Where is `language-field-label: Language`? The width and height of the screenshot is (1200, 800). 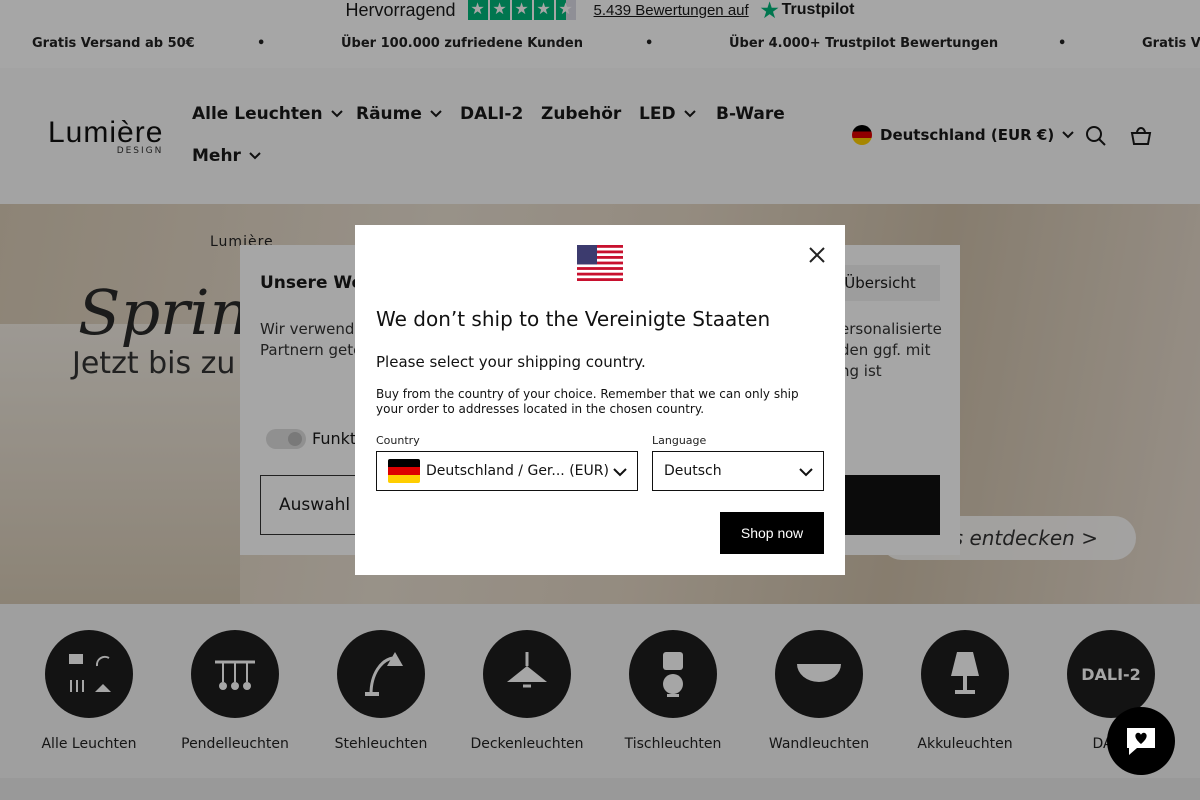 language-field-label: Language is located at coordinates (679, 440).